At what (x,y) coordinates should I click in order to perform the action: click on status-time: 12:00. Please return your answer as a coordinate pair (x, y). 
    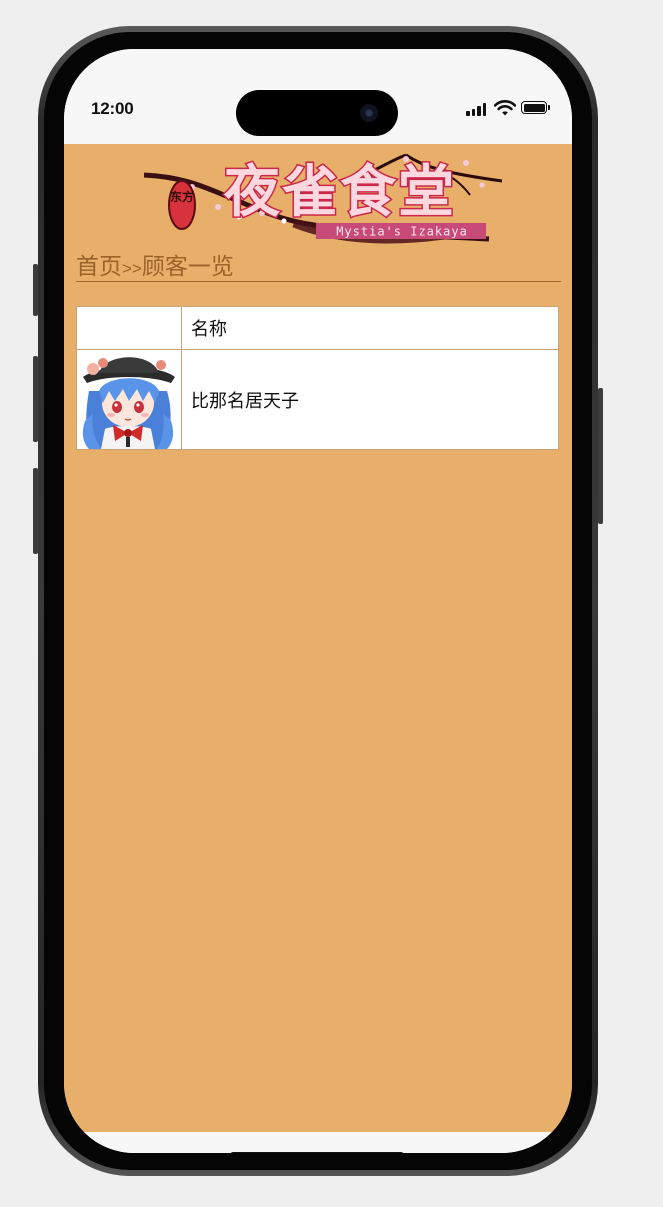
    Looking at the image, I should click on (112, 108).